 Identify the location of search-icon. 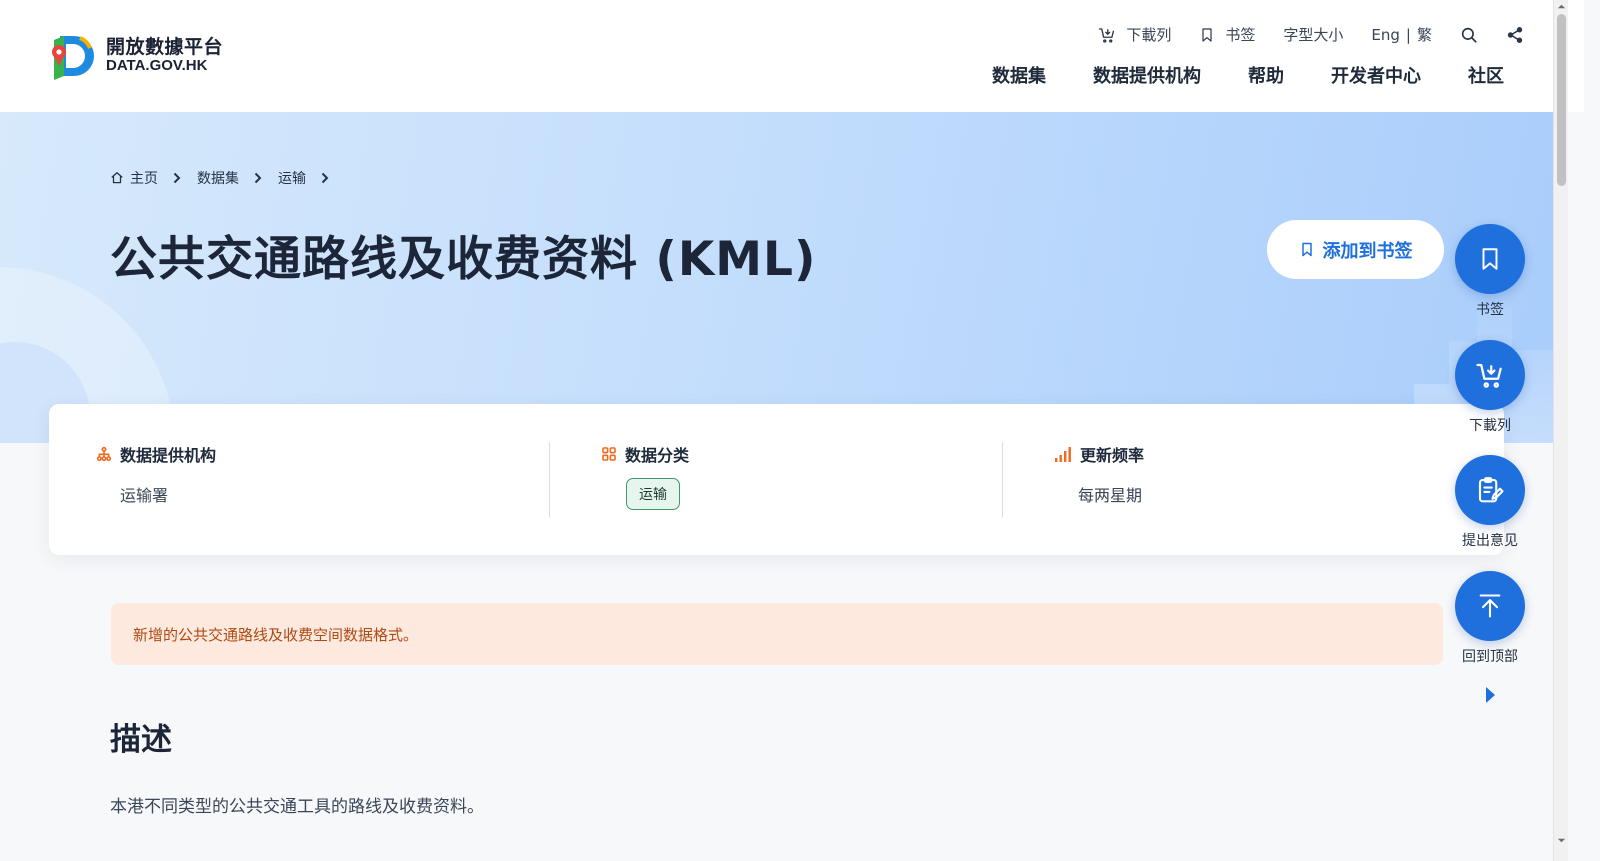
(1469, 35).